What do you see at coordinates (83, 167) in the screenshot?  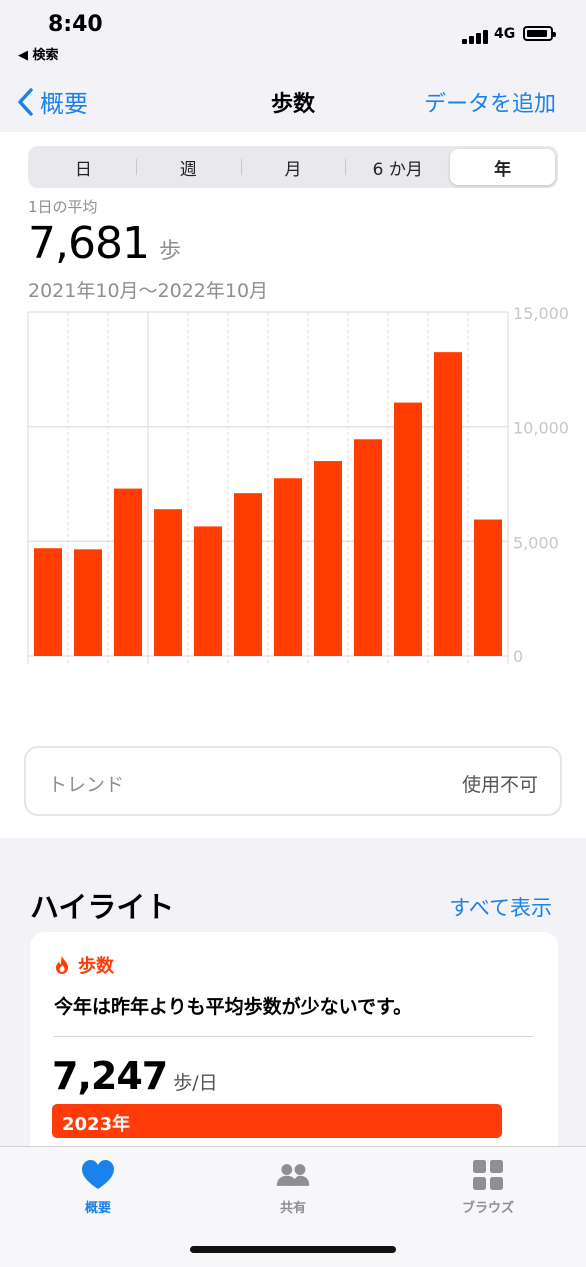 I see `segment-day: 日` at bounding box center [83, 167].